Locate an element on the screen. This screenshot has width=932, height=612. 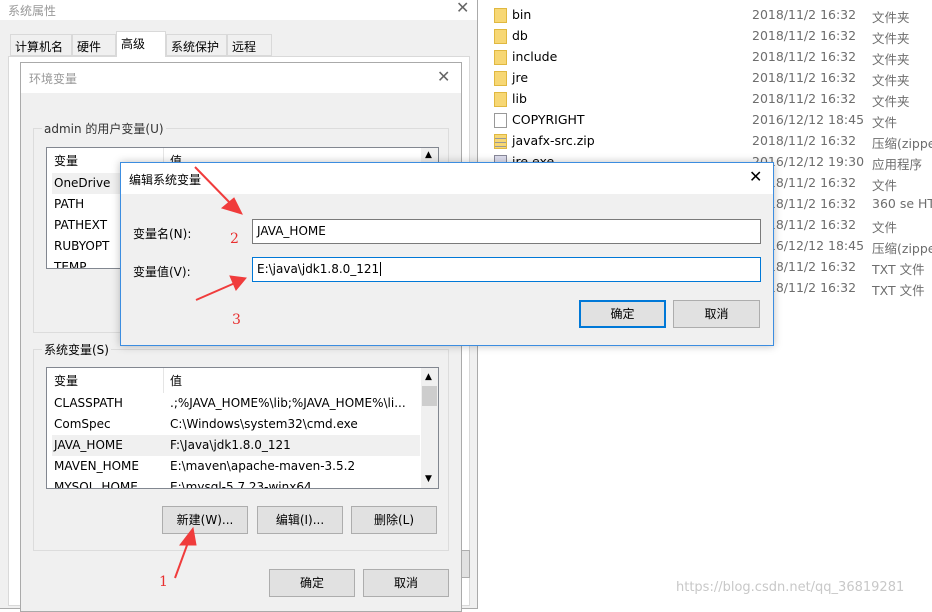
annotation-3: 3 is located at coordinates (236, 320).